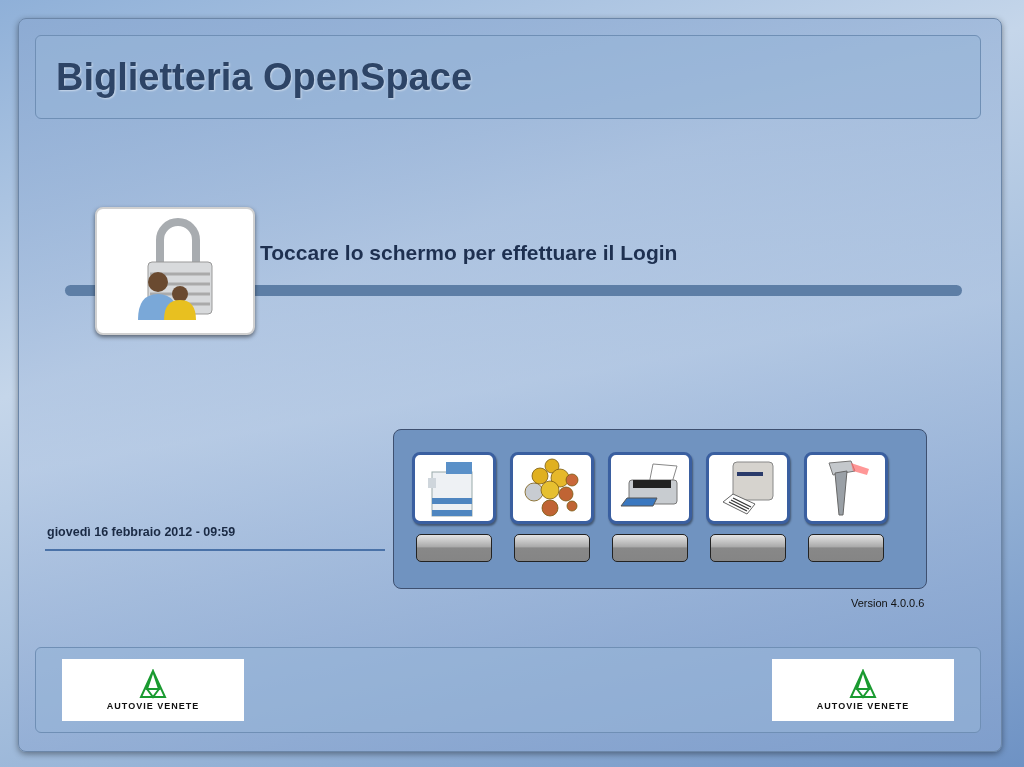  I want to click on version-label: Version 4.0.0.6, so click(888, 603).